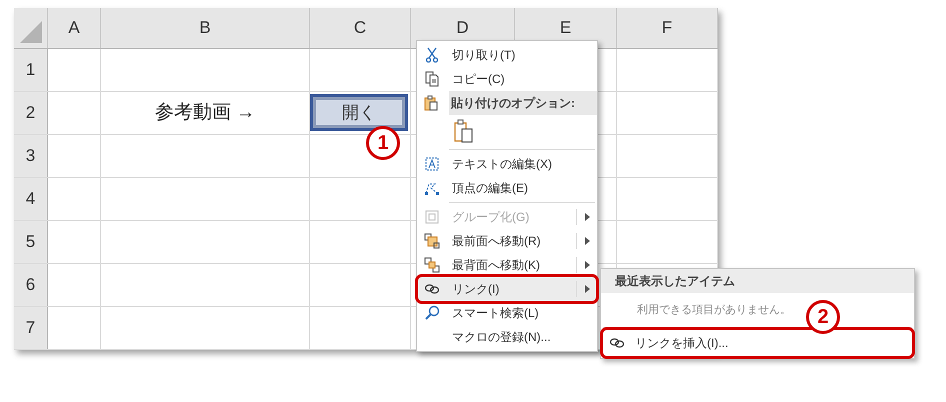 The height and width of the screenshot is (402, 946). I want to click on corner-triangle-icon, so click(31, 32).